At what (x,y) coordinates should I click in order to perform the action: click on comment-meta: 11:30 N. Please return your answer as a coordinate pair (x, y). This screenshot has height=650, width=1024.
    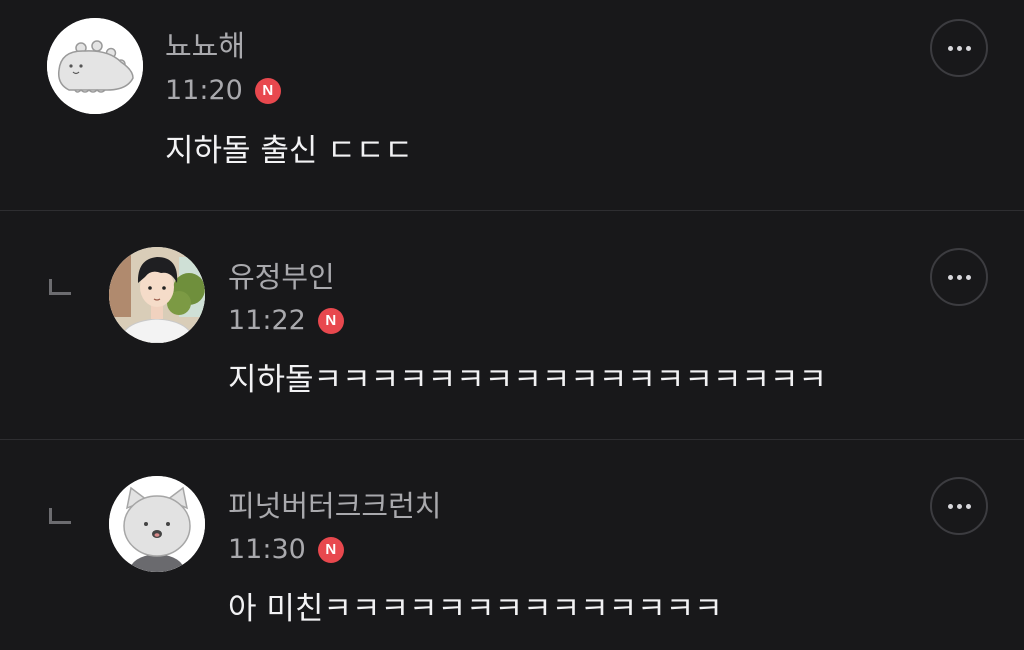
    Looking at the image, I should click on (286, 550).